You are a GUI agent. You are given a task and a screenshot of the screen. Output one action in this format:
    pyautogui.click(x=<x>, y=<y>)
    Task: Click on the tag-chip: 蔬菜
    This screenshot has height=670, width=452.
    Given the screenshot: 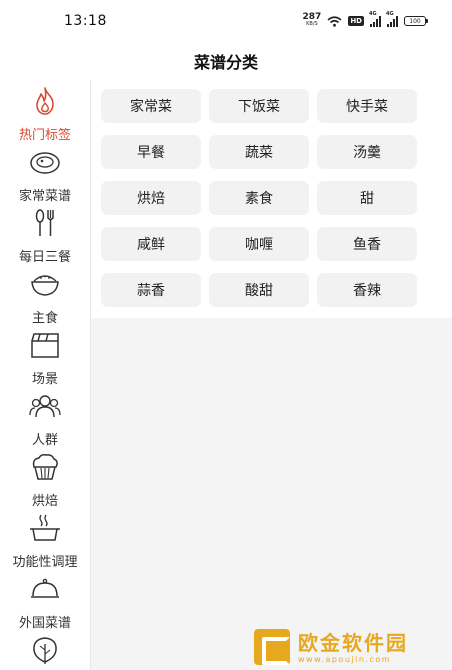 What is the action you would take?
    pyautogui.click(x=259, y=152)
    